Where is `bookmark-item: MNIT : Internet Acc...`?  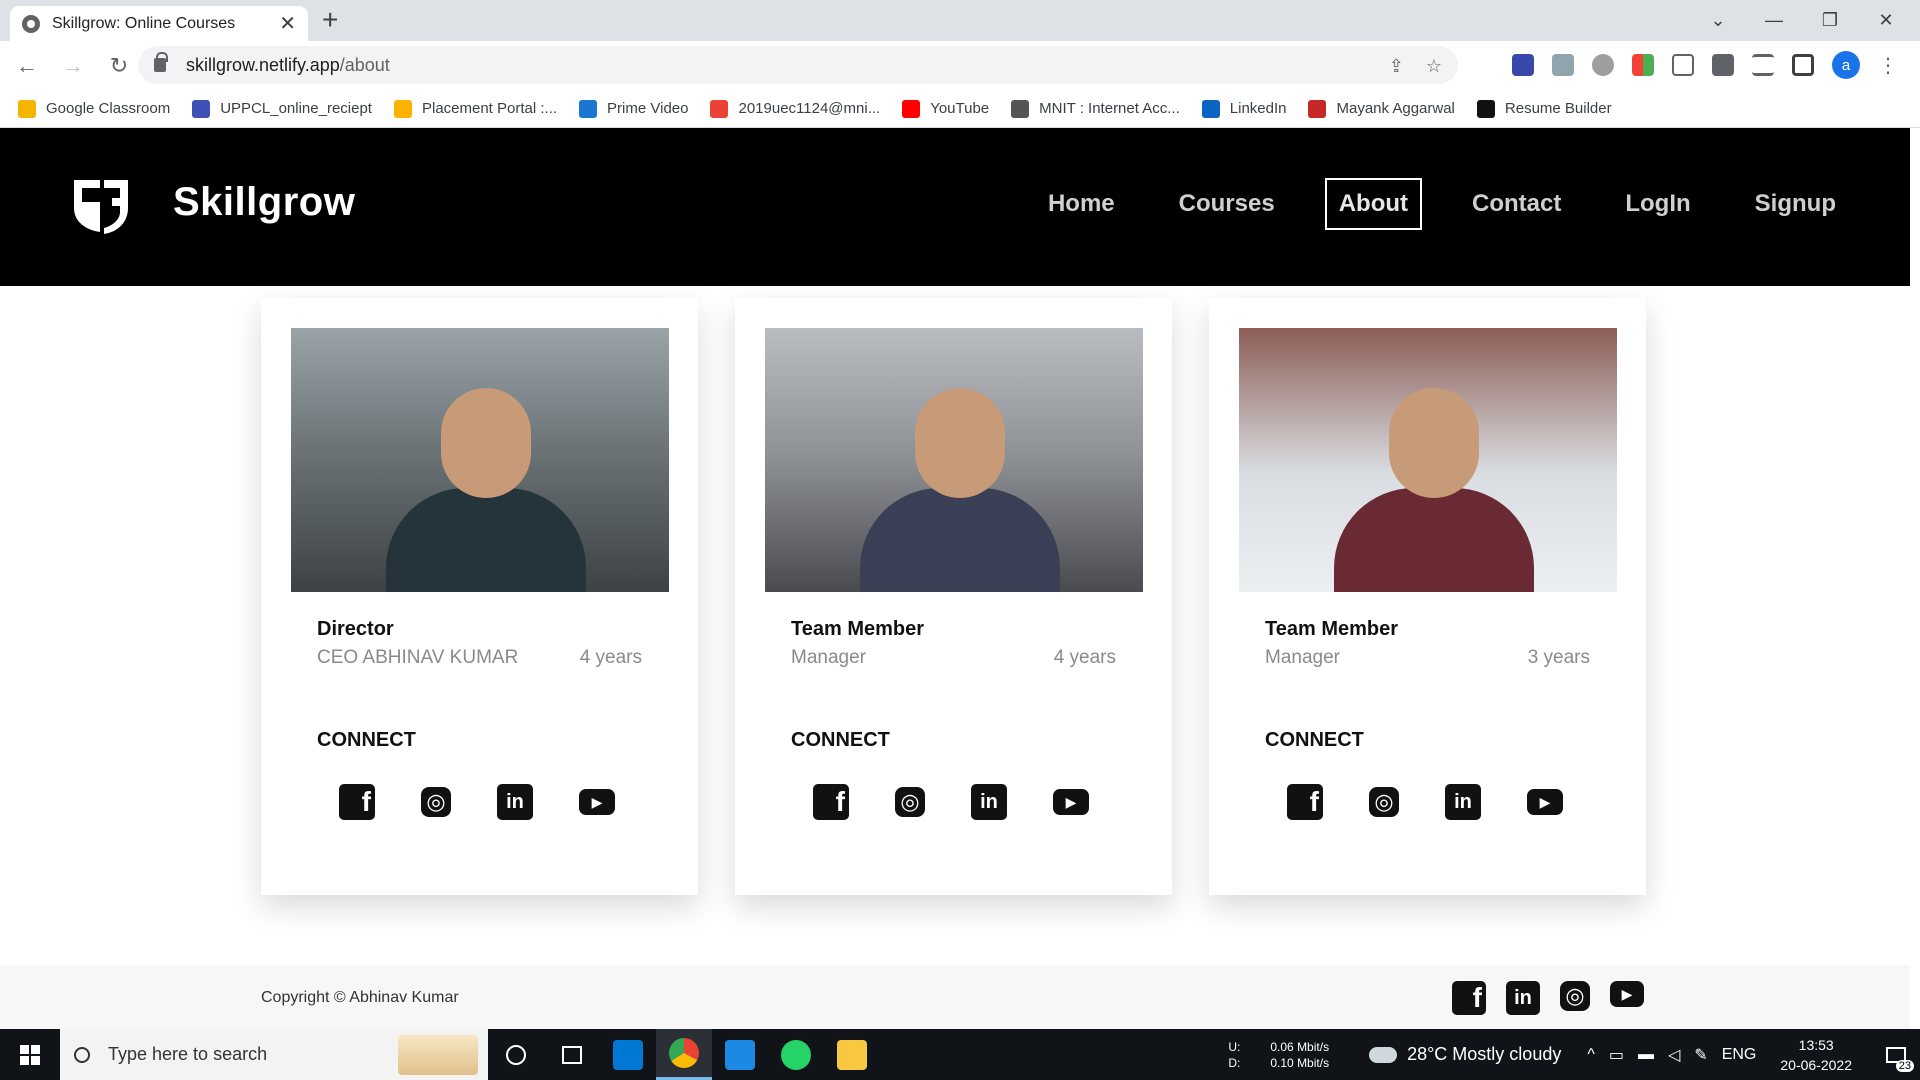 bookmark-item: MNIT : Internet Acc... is located at coordinates (1095, 108).